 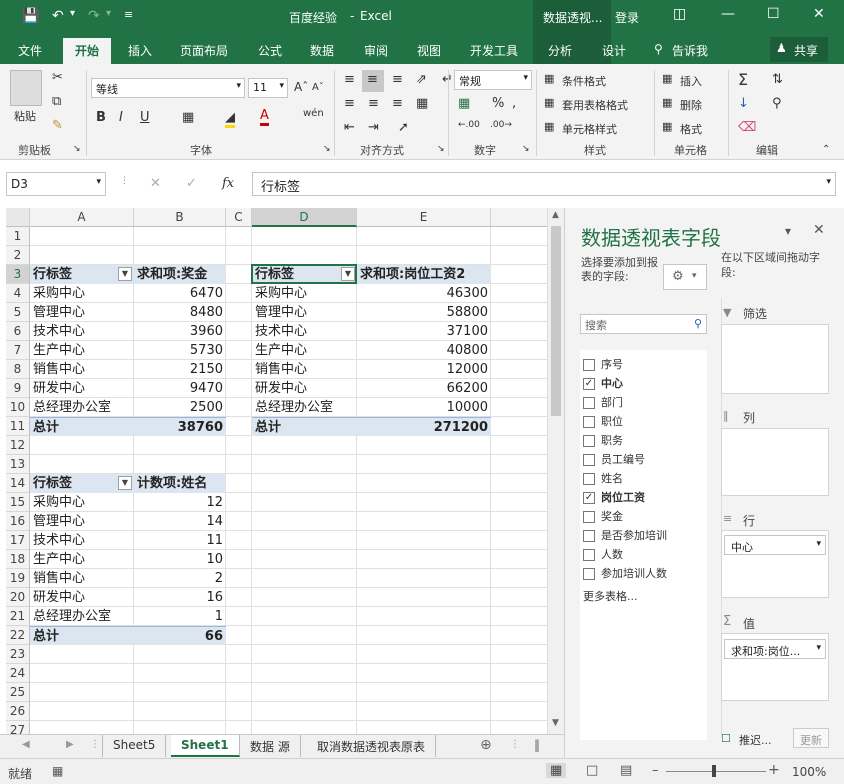 What do you see at coordinates (121, 117) in the screenshot?
I see `italic-icon: I` at bounding box center [121, 117].